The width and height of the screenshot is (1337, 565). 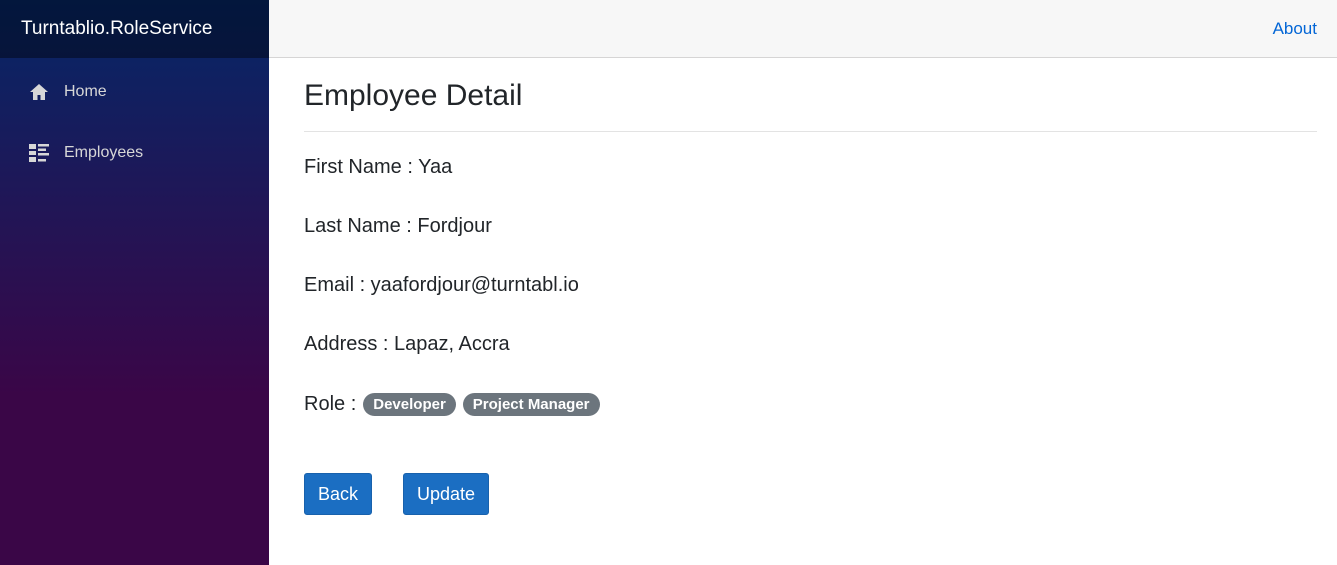 I want to click on about-link: About, so click(x=1295, y=29).